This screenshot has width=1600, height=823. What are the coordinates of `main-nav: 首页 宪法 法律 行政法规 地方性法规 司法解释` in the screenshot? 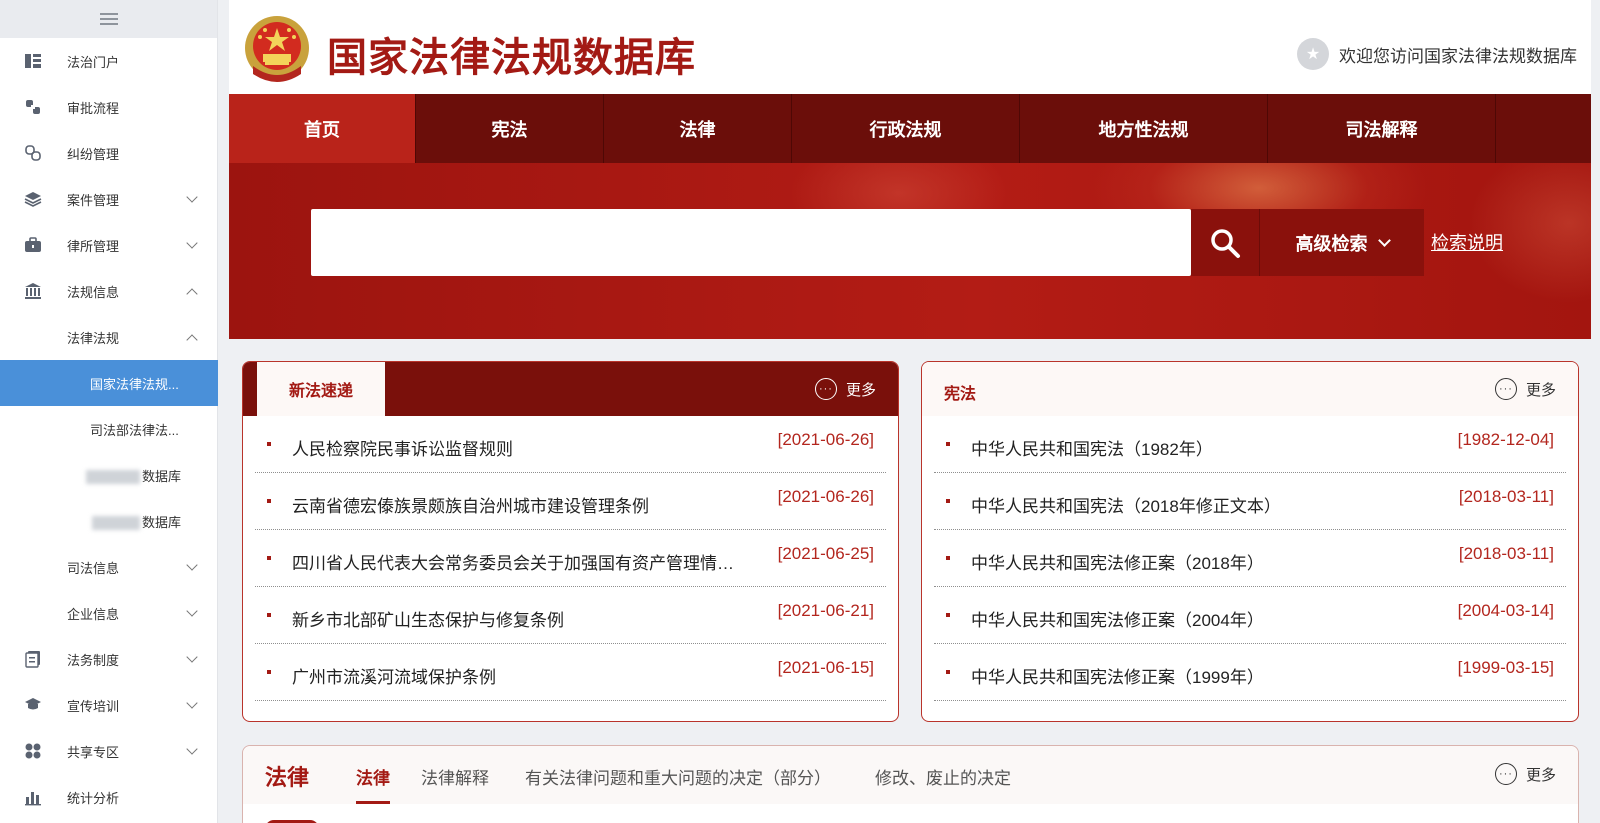 It's located at (910, 128).